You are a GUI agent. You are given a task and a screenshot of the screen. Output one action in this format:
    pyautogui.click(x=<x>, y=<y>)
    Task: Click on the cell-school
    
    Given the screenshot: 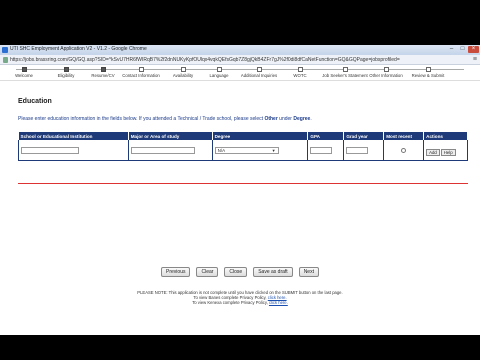 What is the action you would take?
    pyautogui.click(x=73, y=150)
    